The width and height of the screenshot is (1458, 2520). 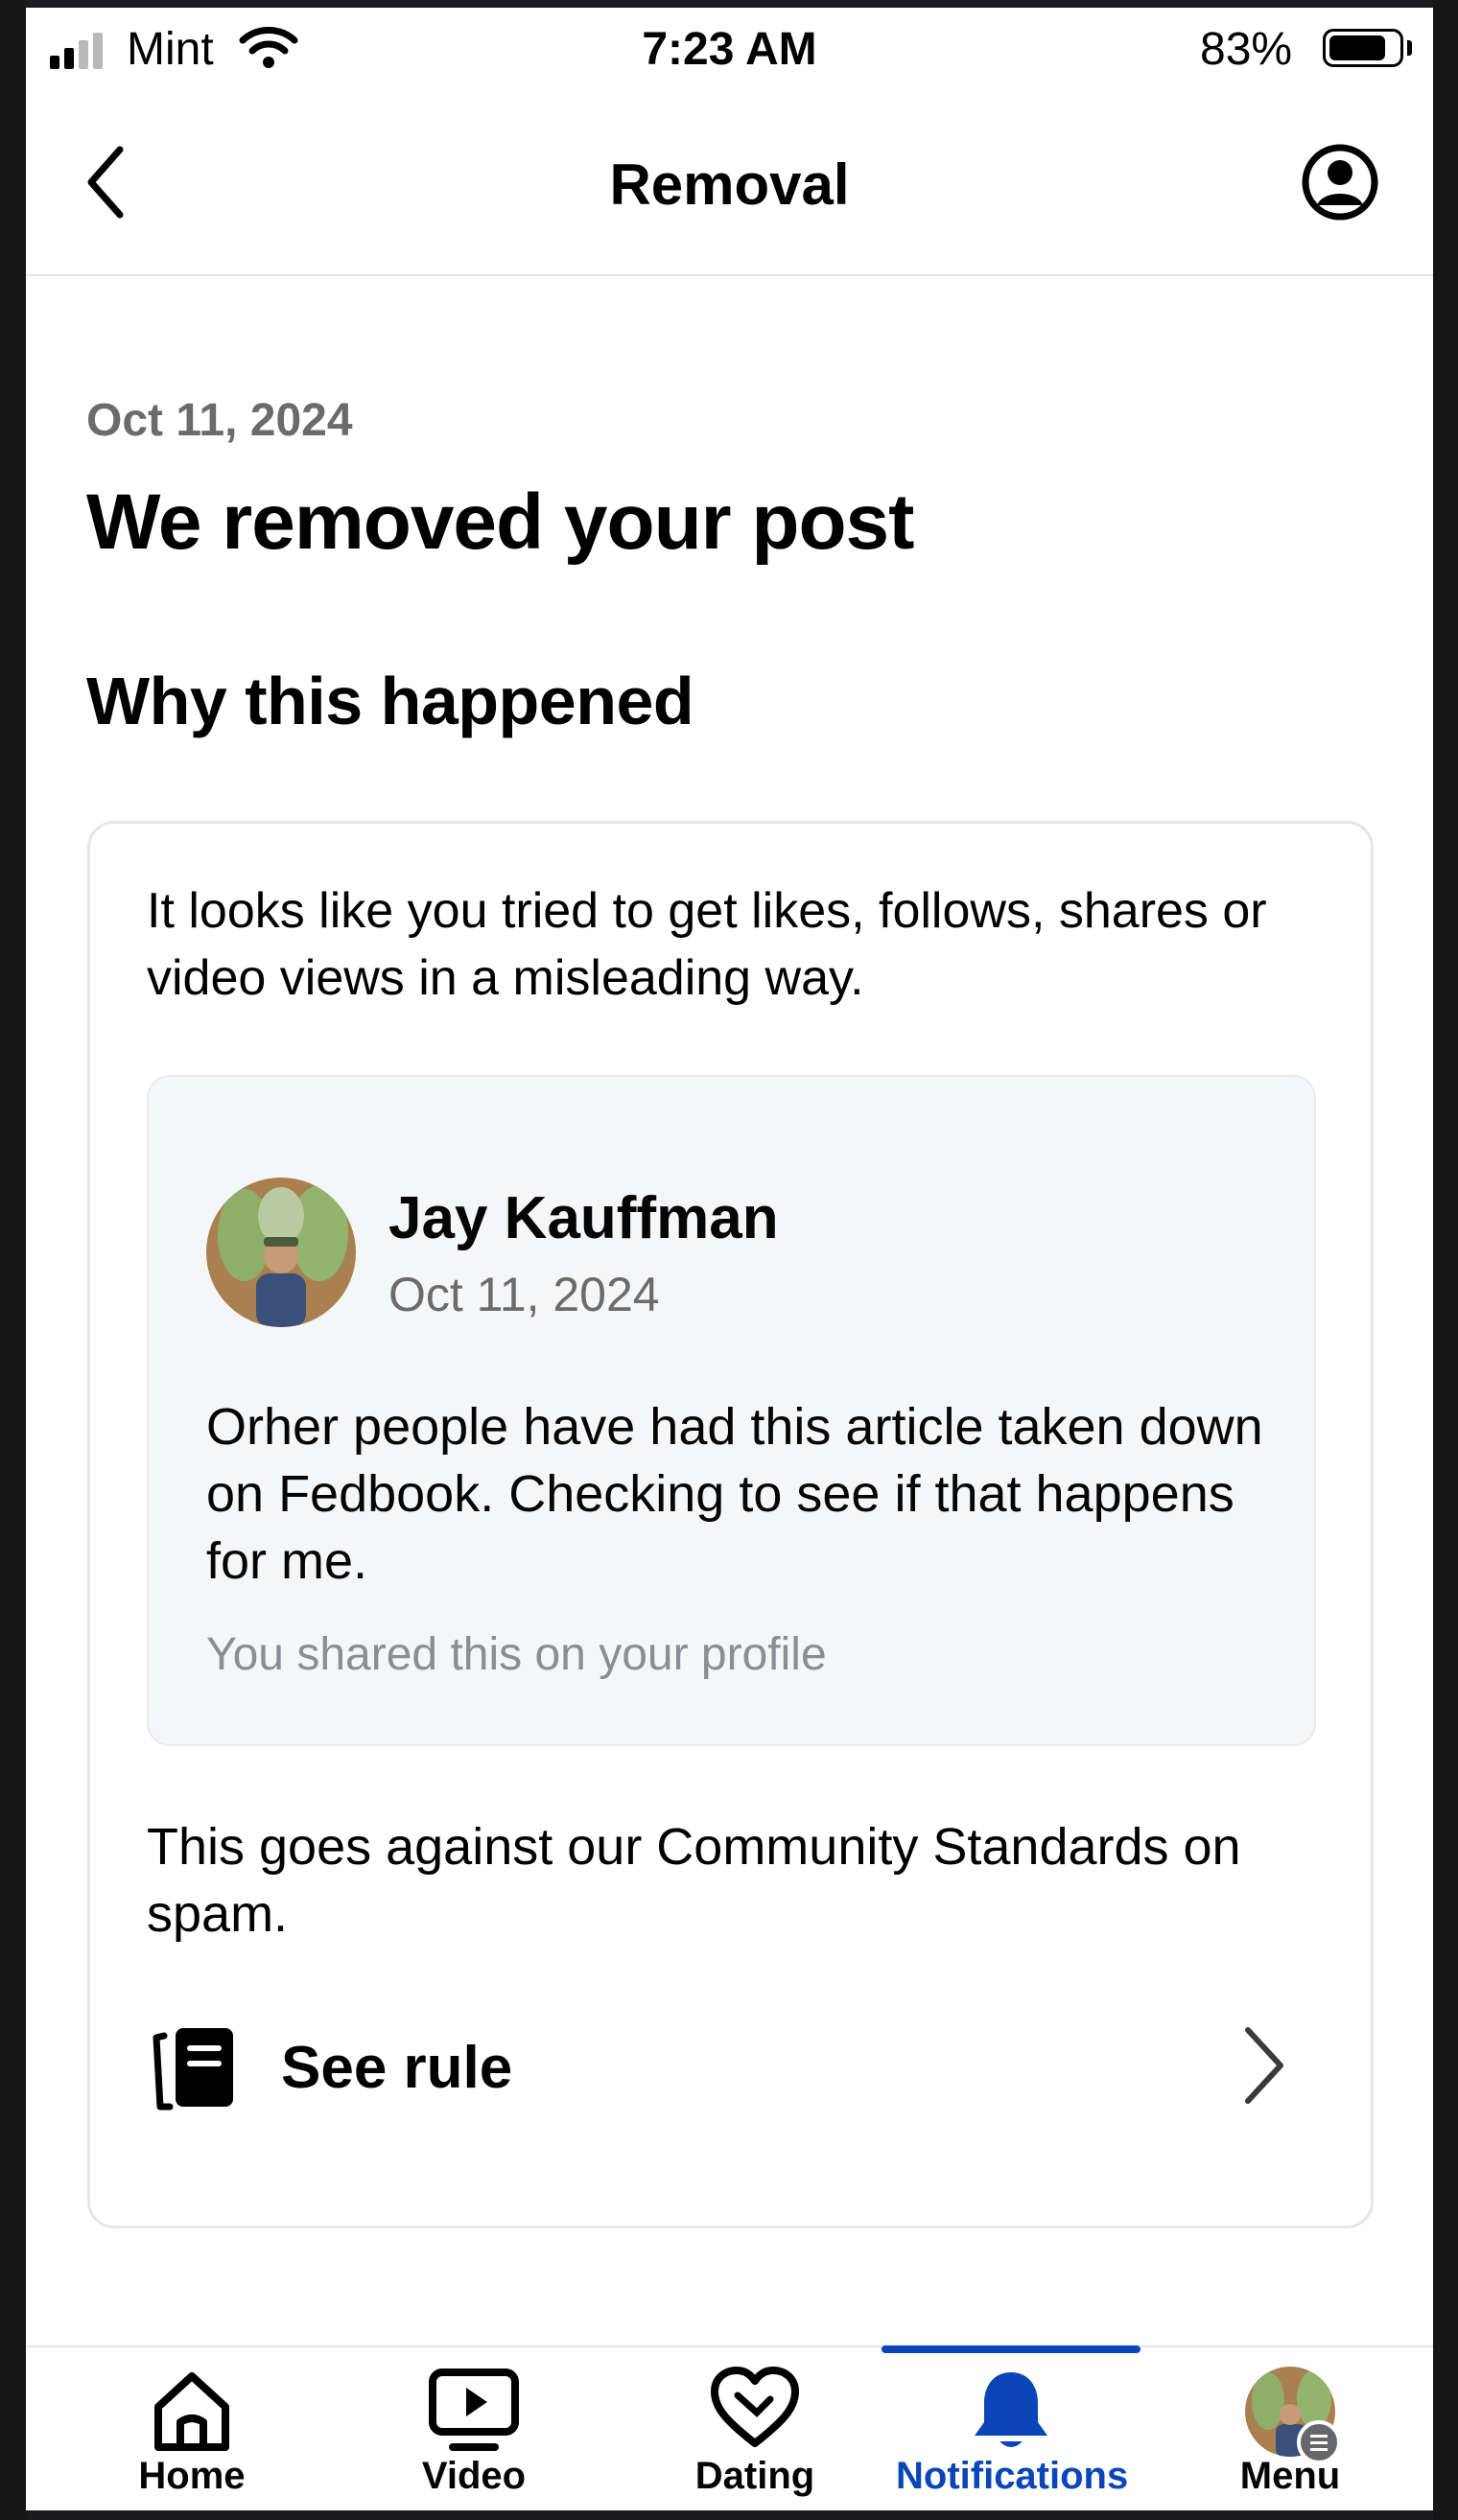 What do you see at coordinates (390, 701) in the screenshot?
I see `section-heading: Why this happened` at bounding box center [390, 701].